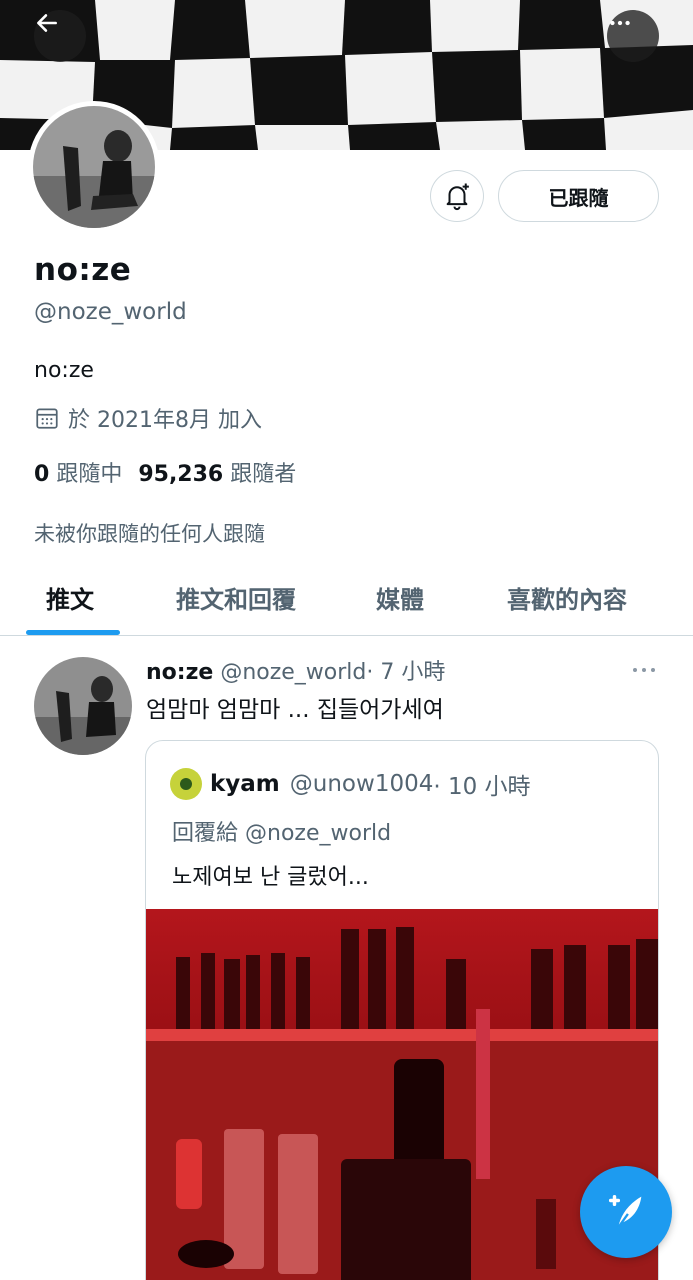  I want to click on quoted-avatar, so click(186, 784).